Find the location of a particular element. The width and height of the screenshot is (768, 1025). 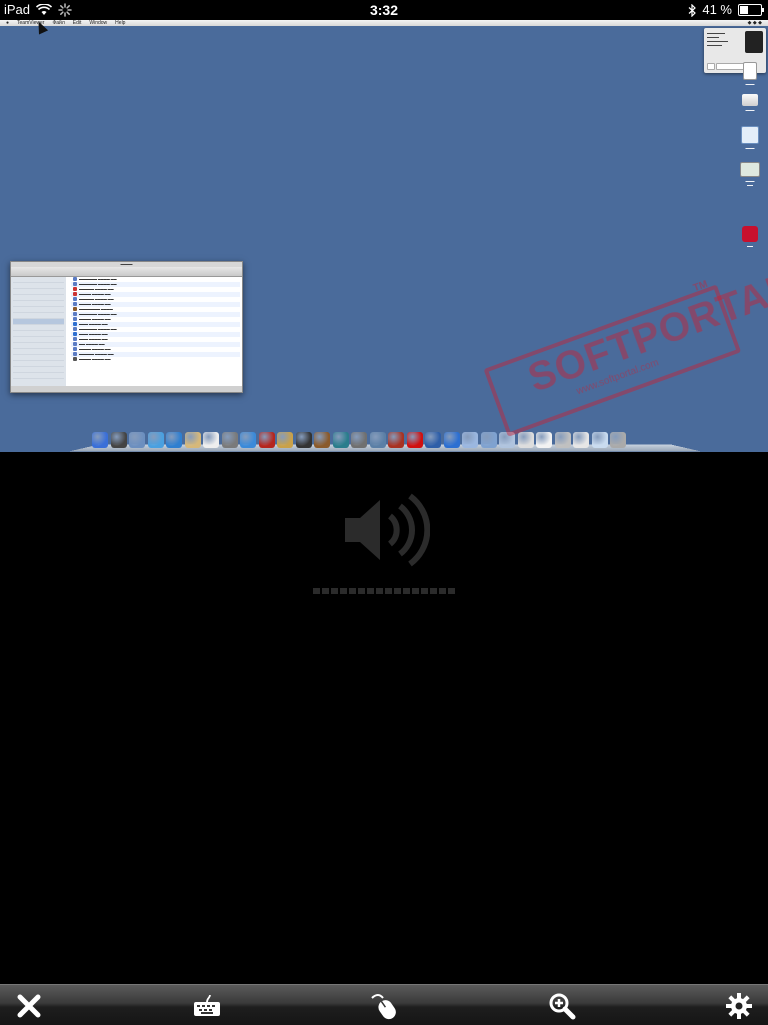

status-bar: iPad 3:32 41 % is located at coordinates (384, 10).